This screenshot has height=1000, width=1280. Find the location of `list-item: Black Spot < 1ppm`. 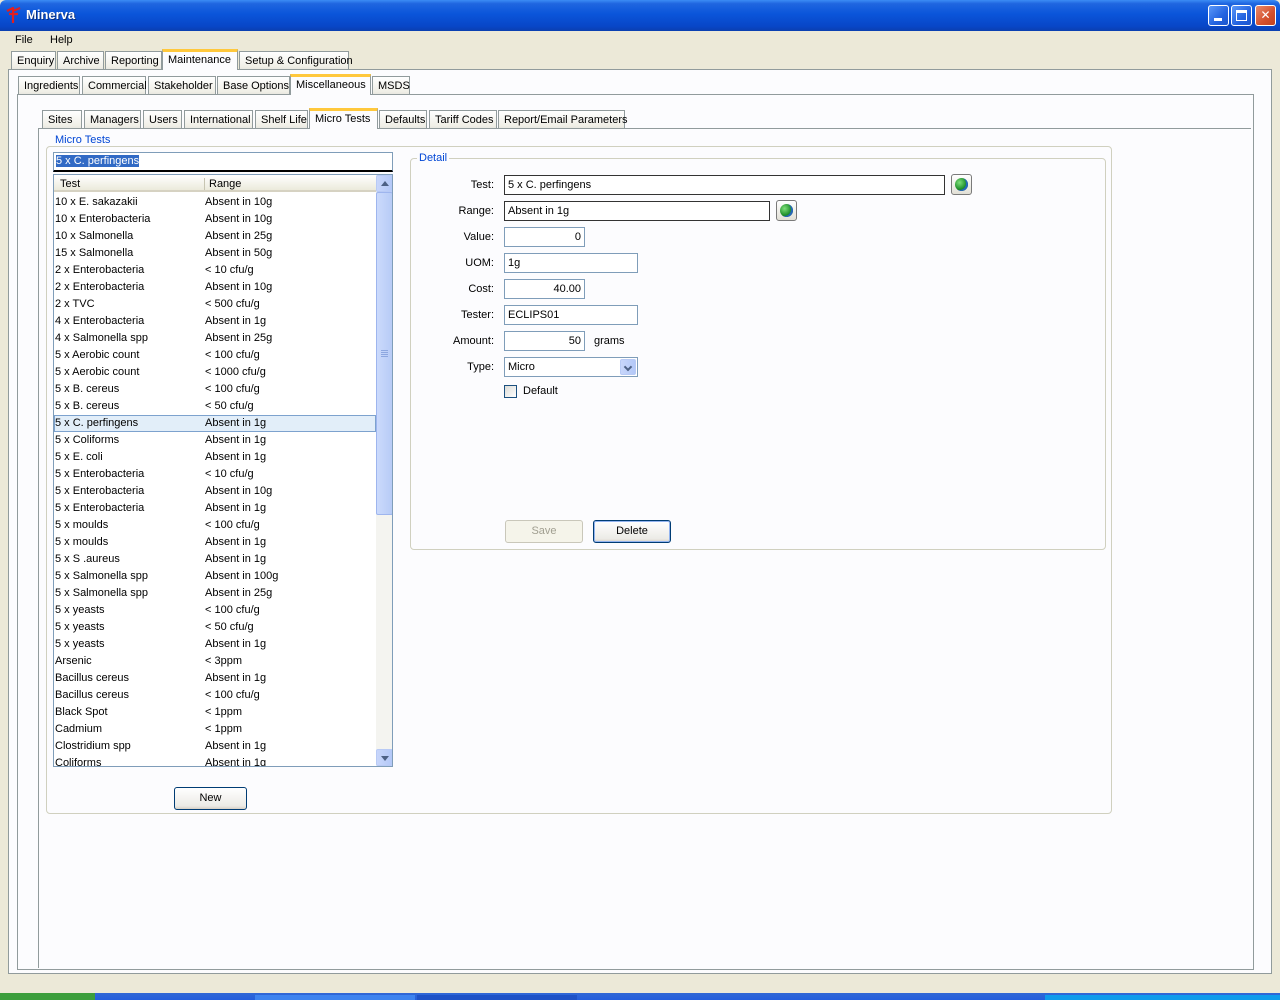

list-item: Black Spot < 1ppm is located at coordinates (215, 712).